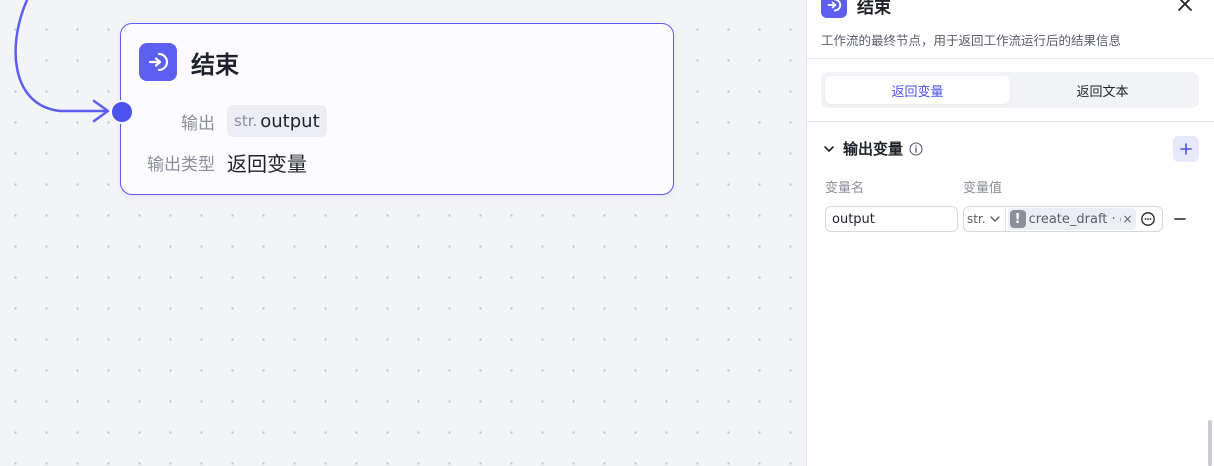 Image resolution: width=1214 pixels, height=466 pixels. What do you see at coordinates (198, 123) in the screenshot?
I see `output-label: 输出` at bounding box center [198, 123].